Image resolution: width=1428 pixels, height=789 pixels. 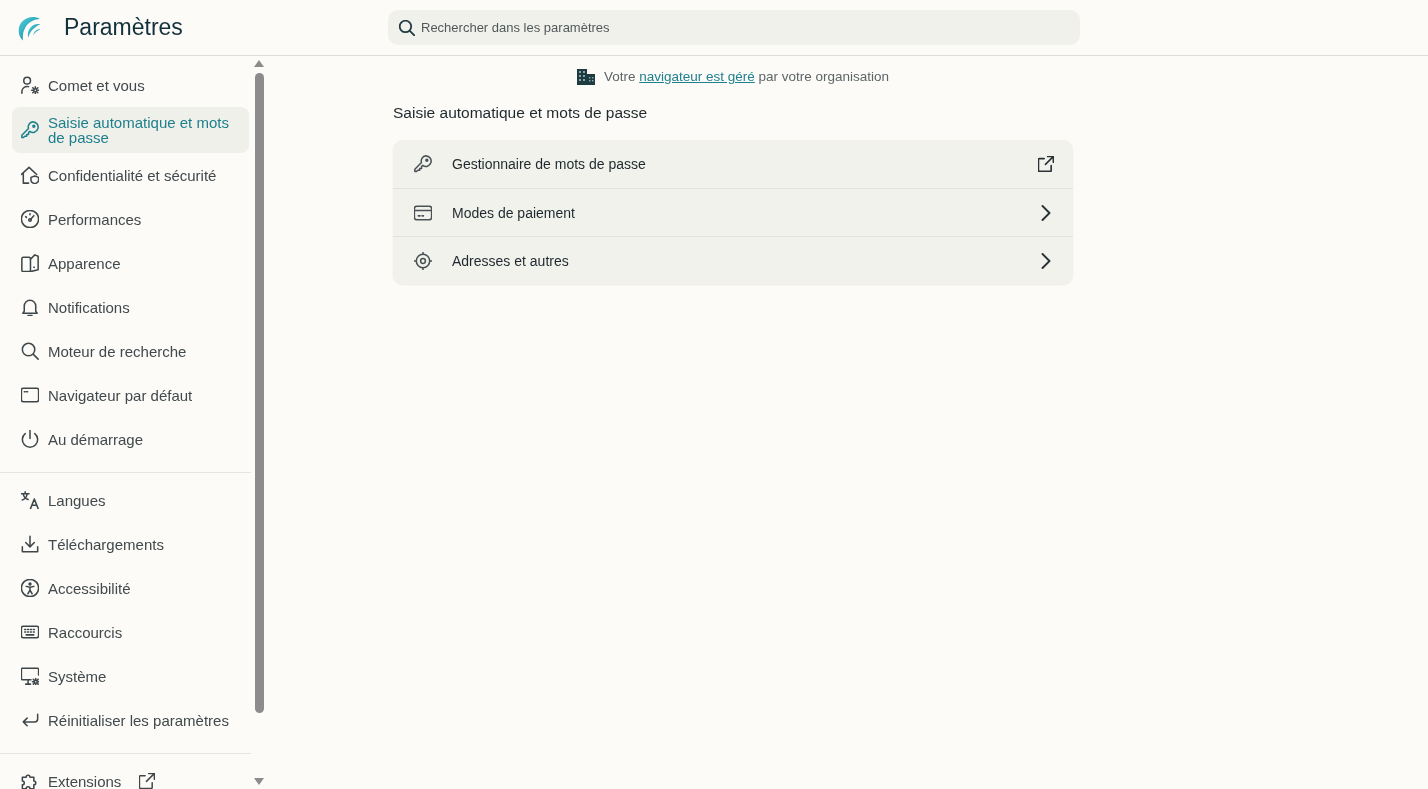 I want to click on sidebar-item: Confidentialité et sécurité, so click(x=130, y=175).